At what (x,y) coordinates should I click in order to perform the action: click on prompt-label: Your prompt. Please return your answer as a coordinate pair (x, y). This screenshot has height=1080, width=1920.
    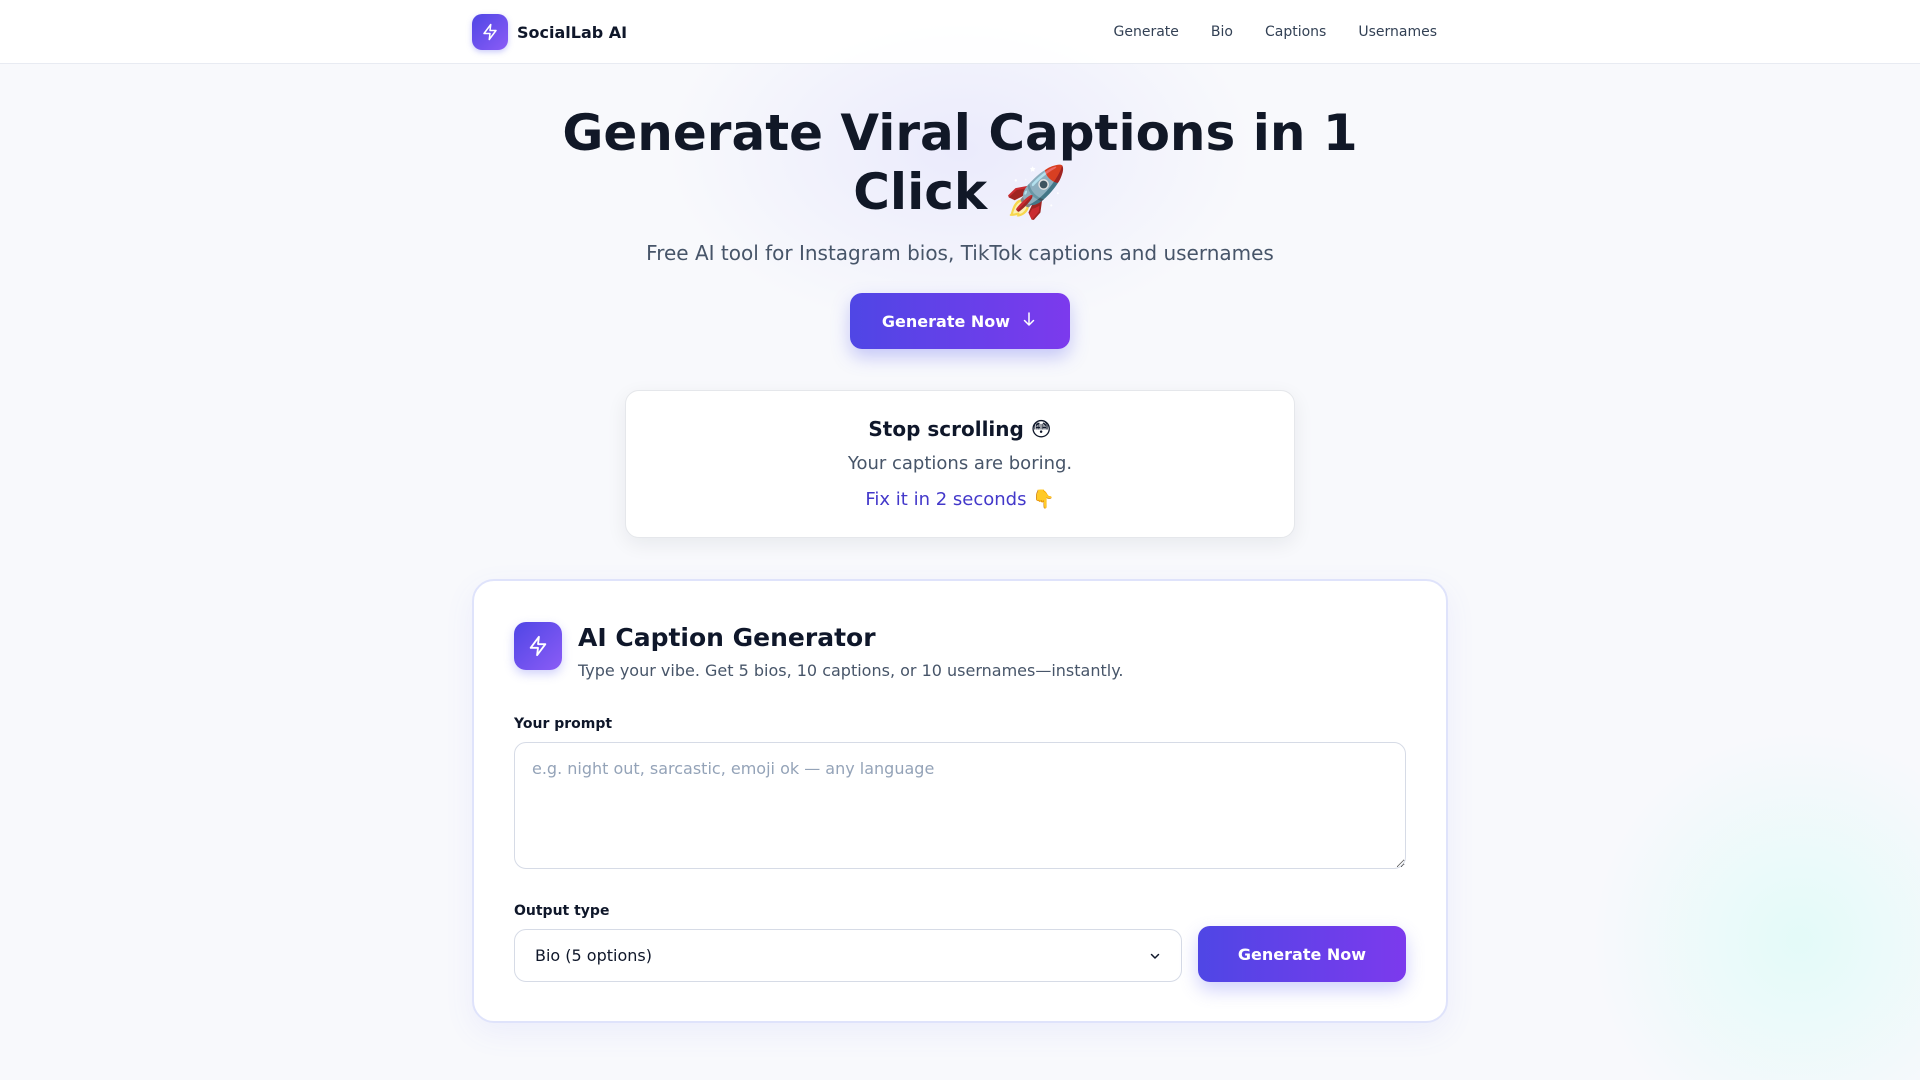
    Looking at the image, I should click on (563, 724).